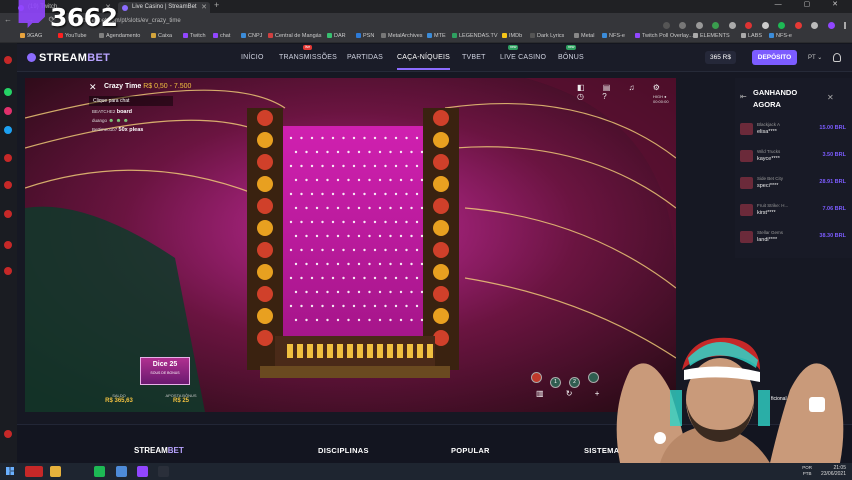  I want to click on deposit-button: DEPÓSITO, so click(774, 57).